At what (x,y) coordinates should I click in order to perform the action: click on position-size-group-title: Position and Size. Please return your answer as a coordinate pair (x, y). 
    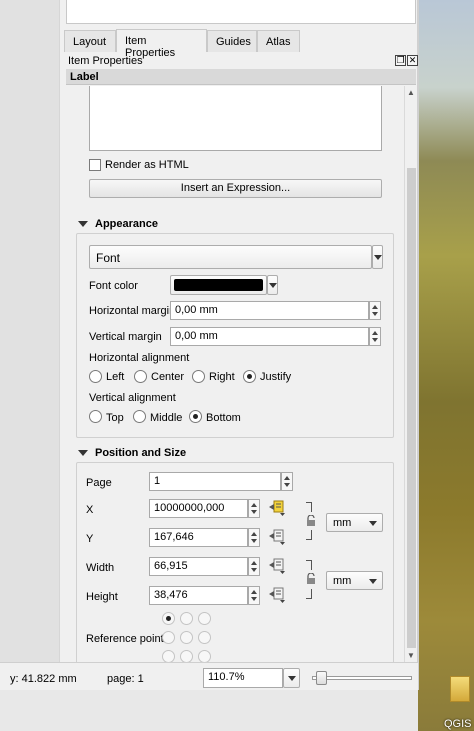
    Looking at the image, I should click on (141, 453).